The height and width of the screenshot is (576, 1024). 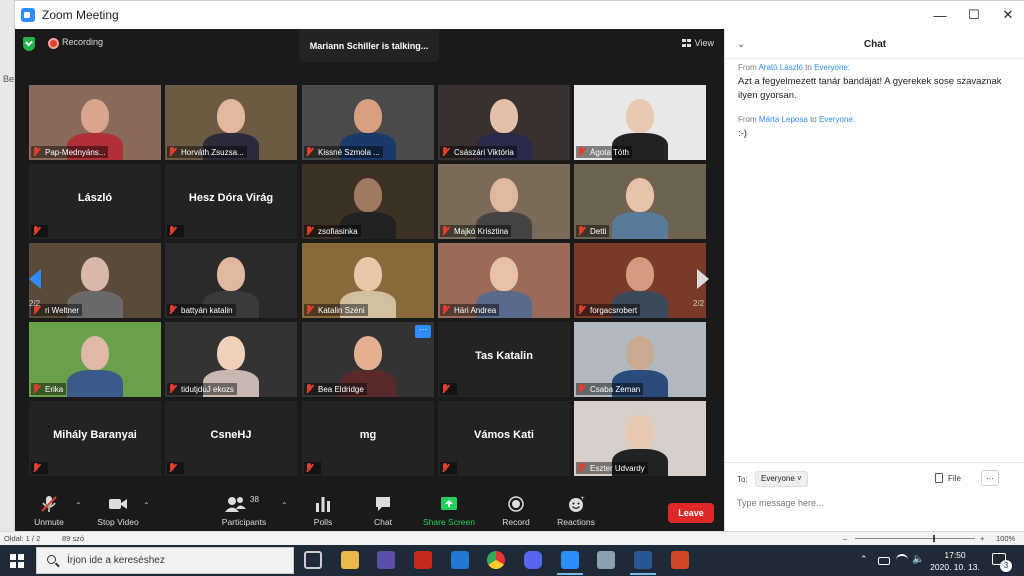 What do you see at coordinates (643, 563) in the screenshot?
I see `word-app-icon` at bounding box center [643, 563].